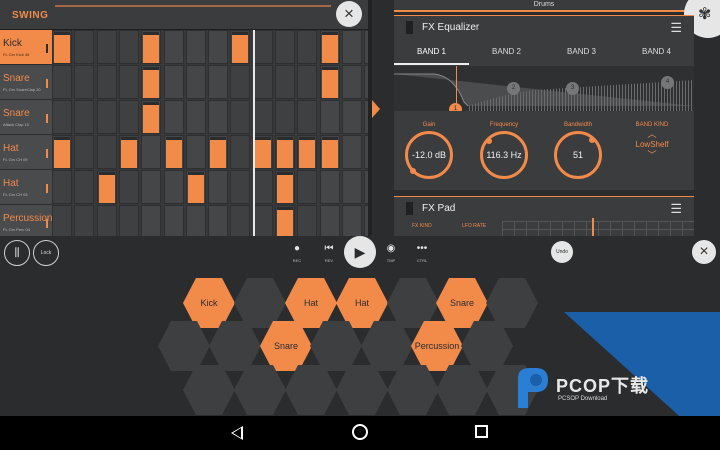 This screenshot has width=720, height=450. Describe the element at coordinates (581, 52) in the screenshot. I see `tab-band-3: BAND 3` at that location.